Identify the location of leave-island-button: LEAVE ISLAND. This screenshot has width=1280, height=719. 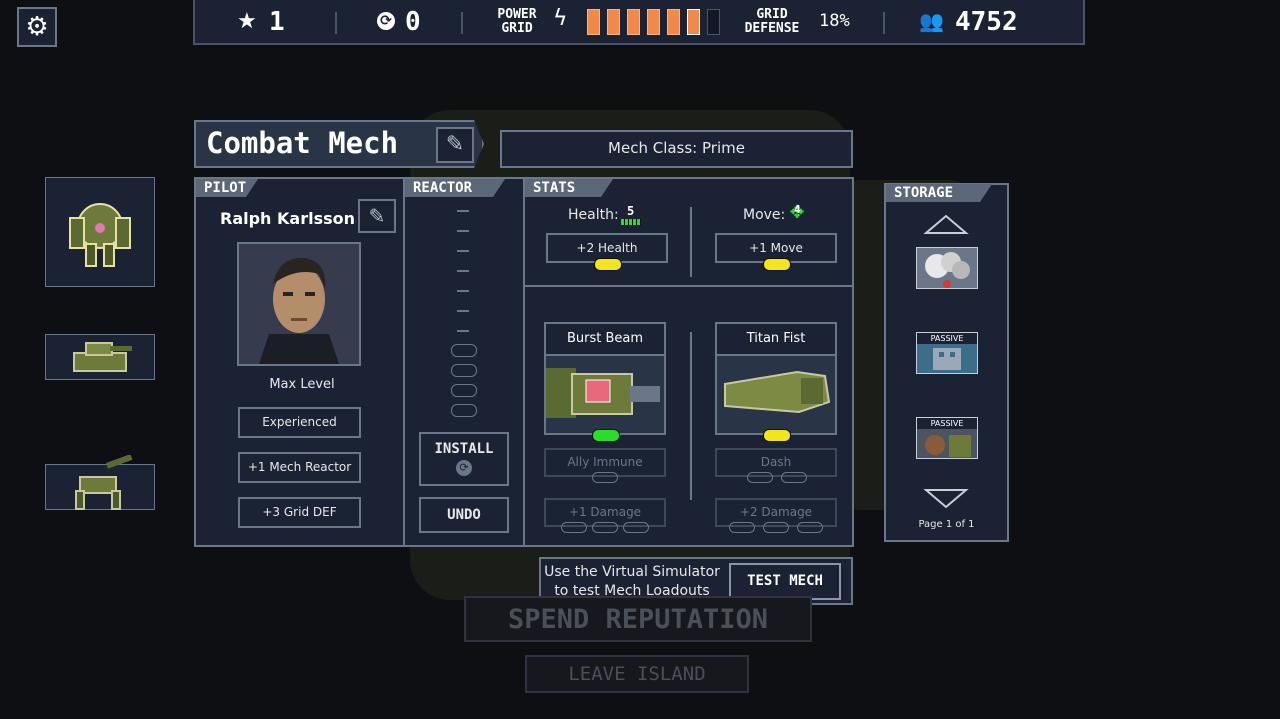
(637, 674).